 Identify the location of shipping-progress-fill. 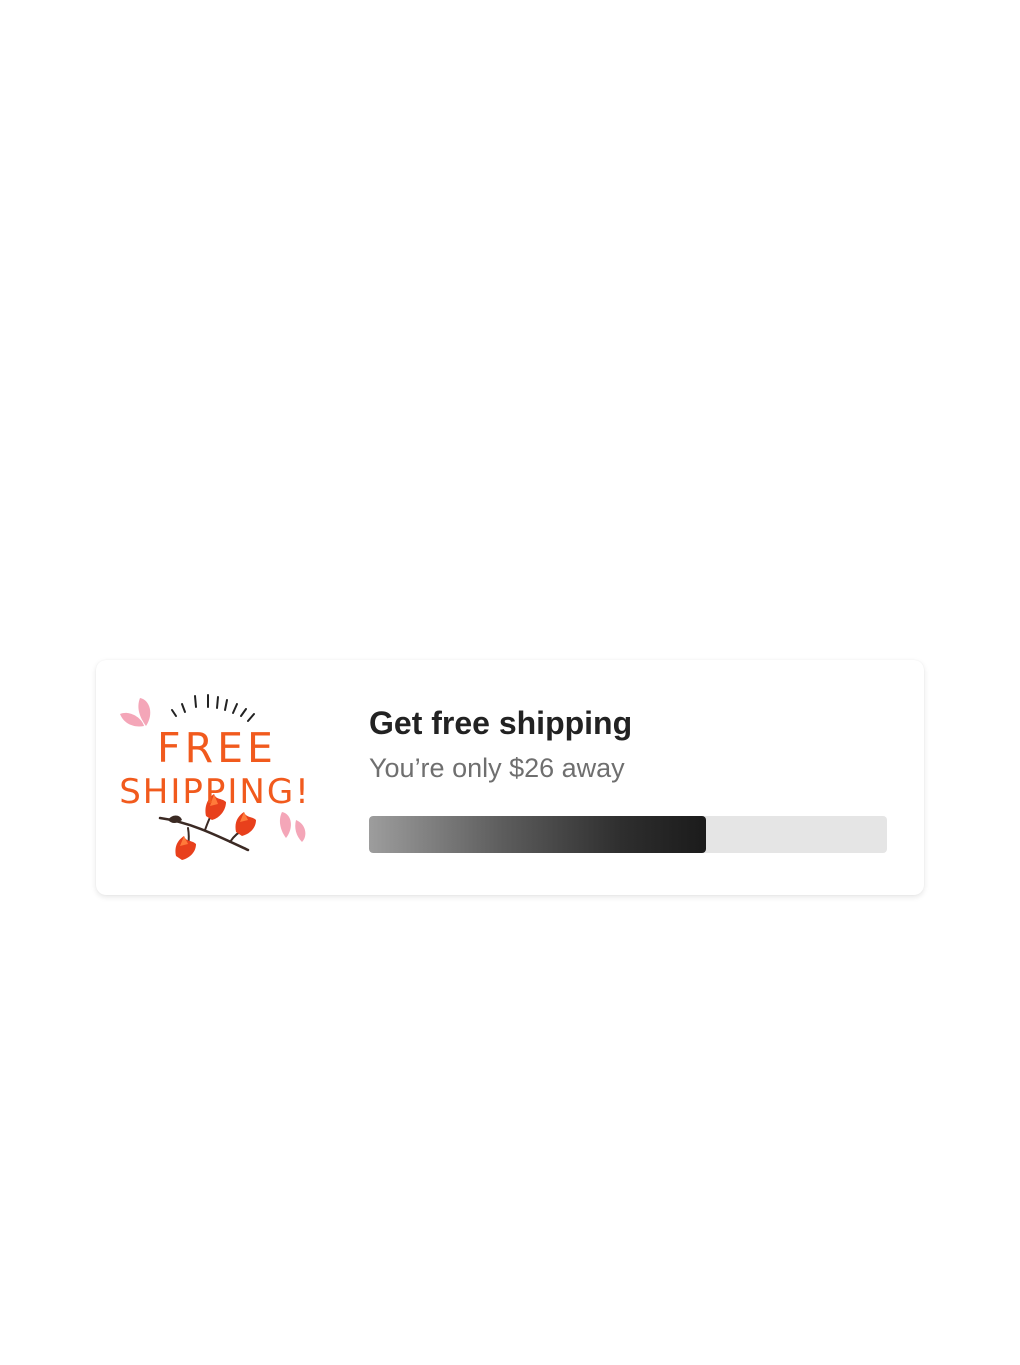
(537, 834).